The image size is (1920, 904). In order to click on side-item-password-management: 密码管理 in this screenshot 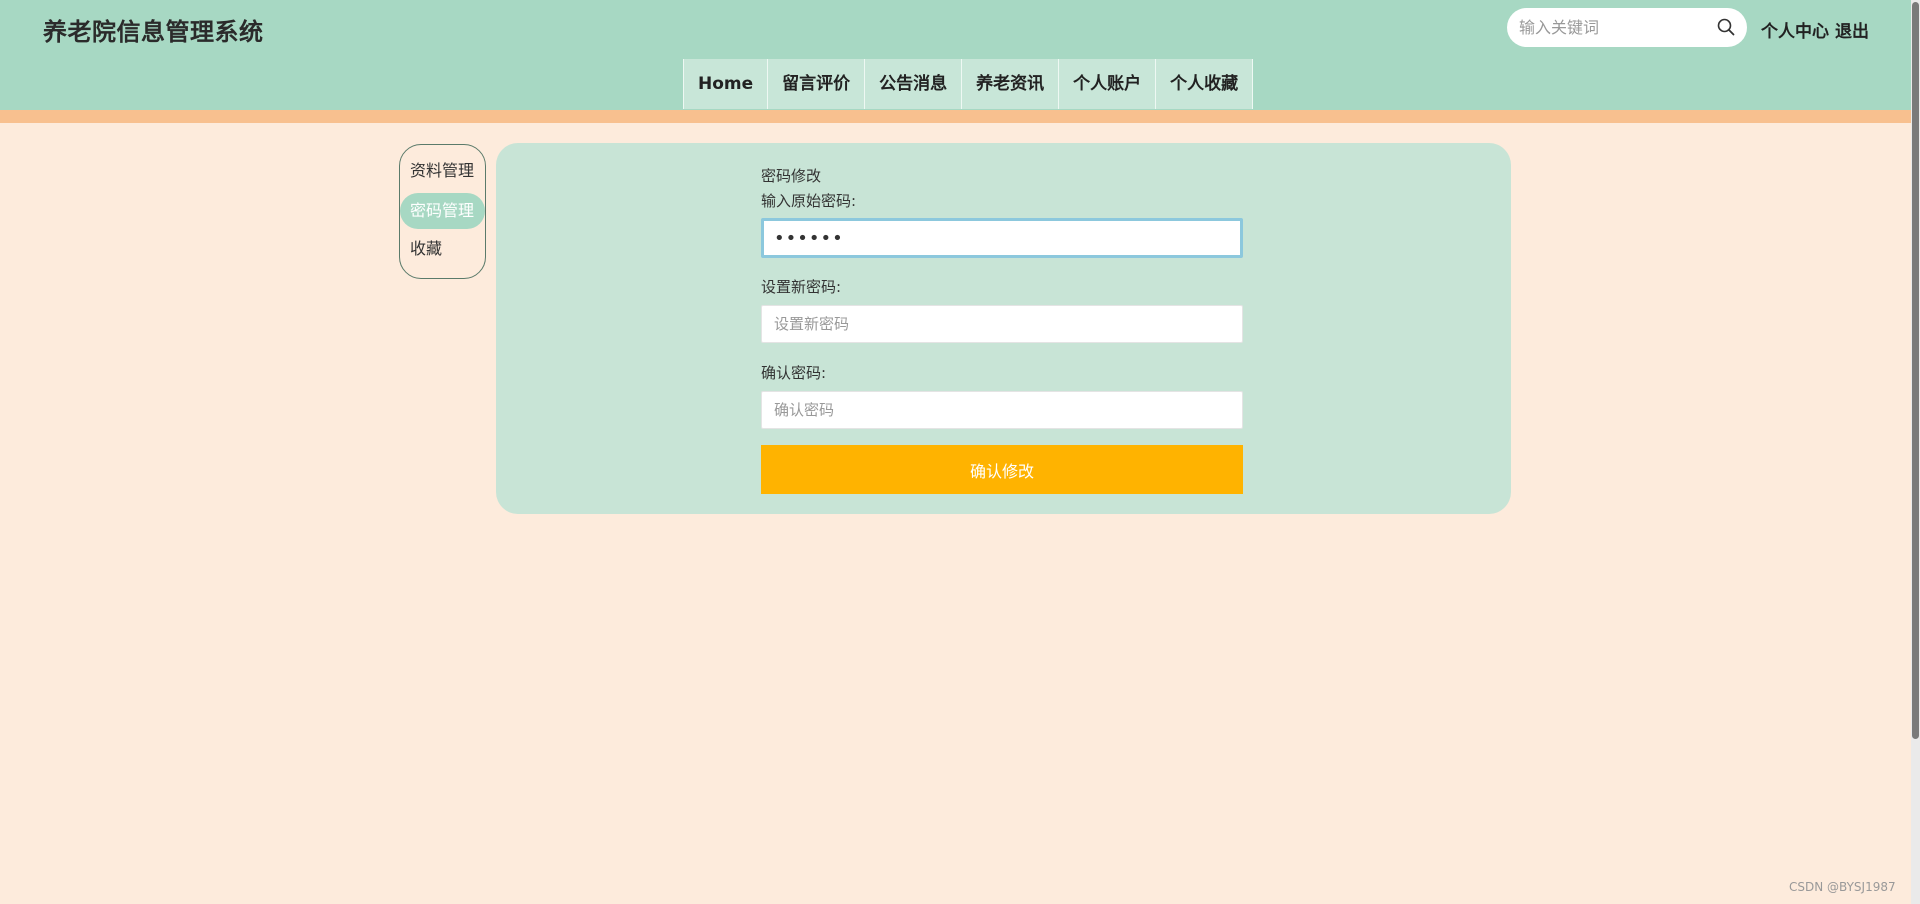, I will do `click(442, 211)`.